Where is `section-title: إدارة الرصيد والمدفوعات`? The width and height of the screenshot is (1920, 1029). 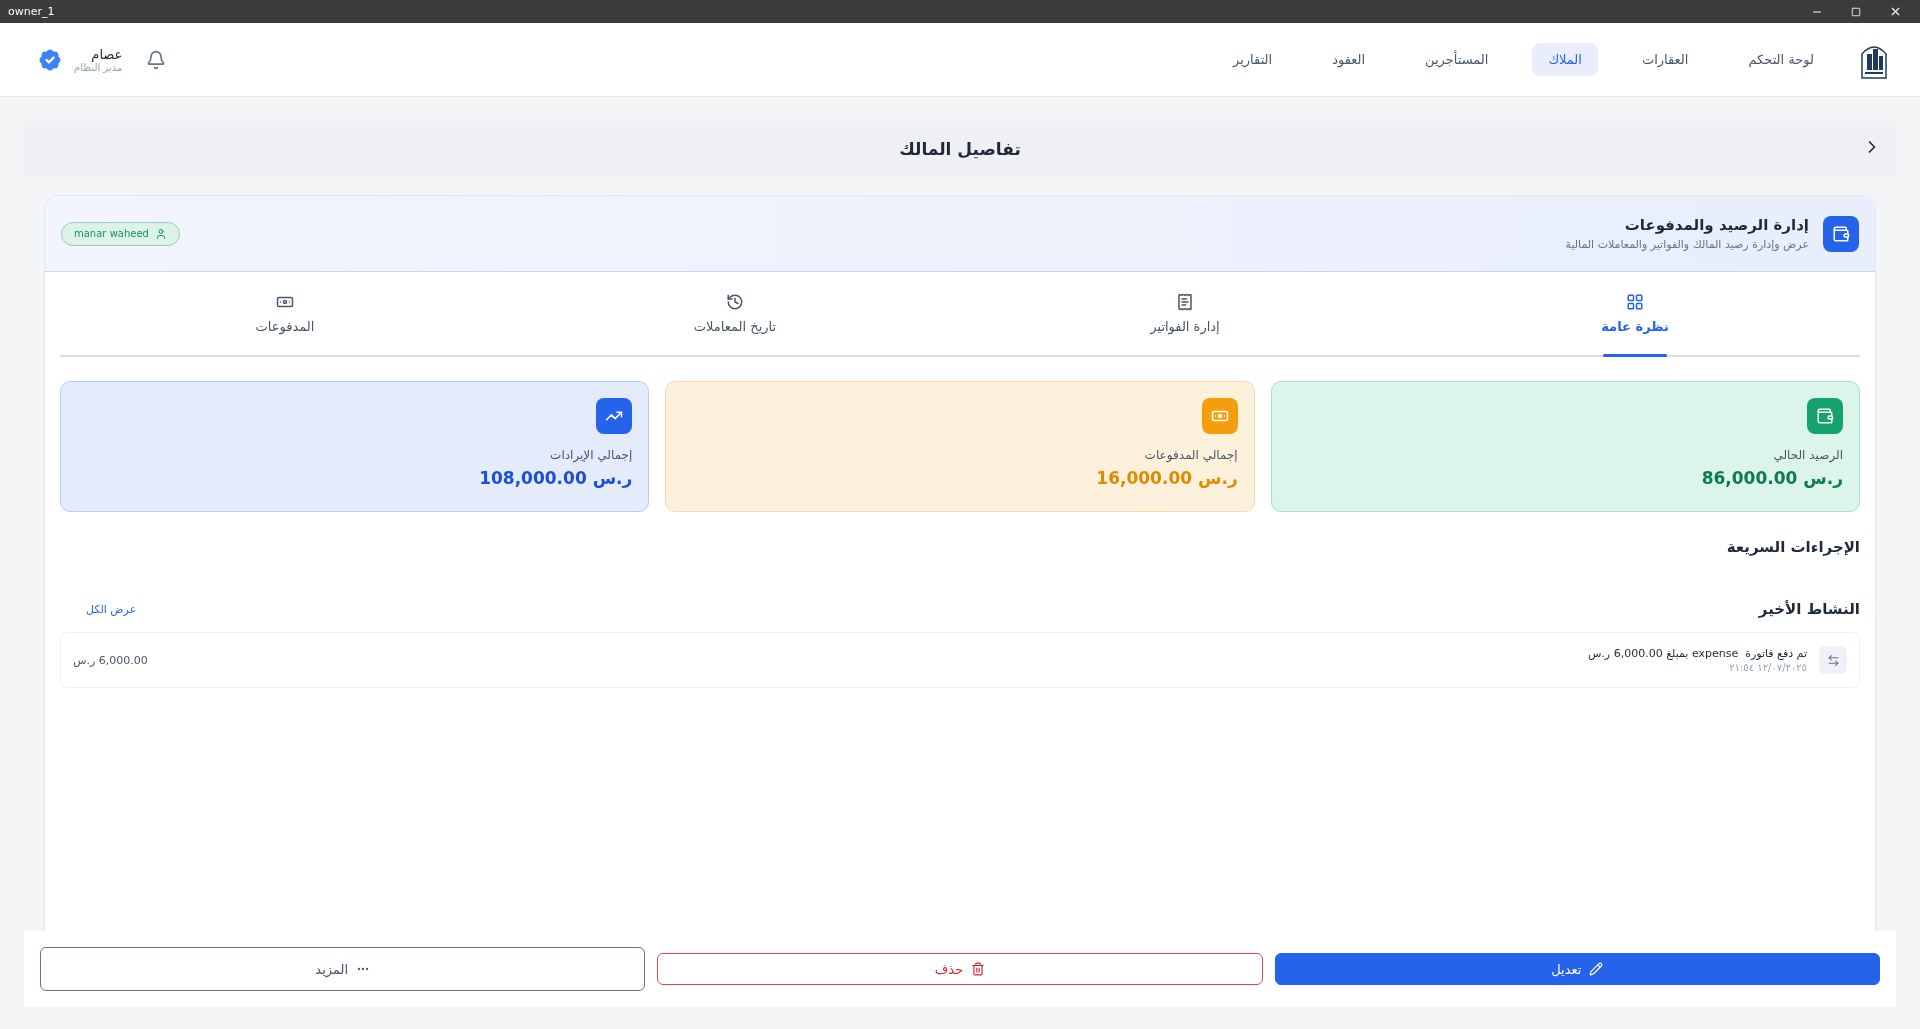
section-title: إدارة الرصيد والمدفوعات is located at coordinates (1716, 225).